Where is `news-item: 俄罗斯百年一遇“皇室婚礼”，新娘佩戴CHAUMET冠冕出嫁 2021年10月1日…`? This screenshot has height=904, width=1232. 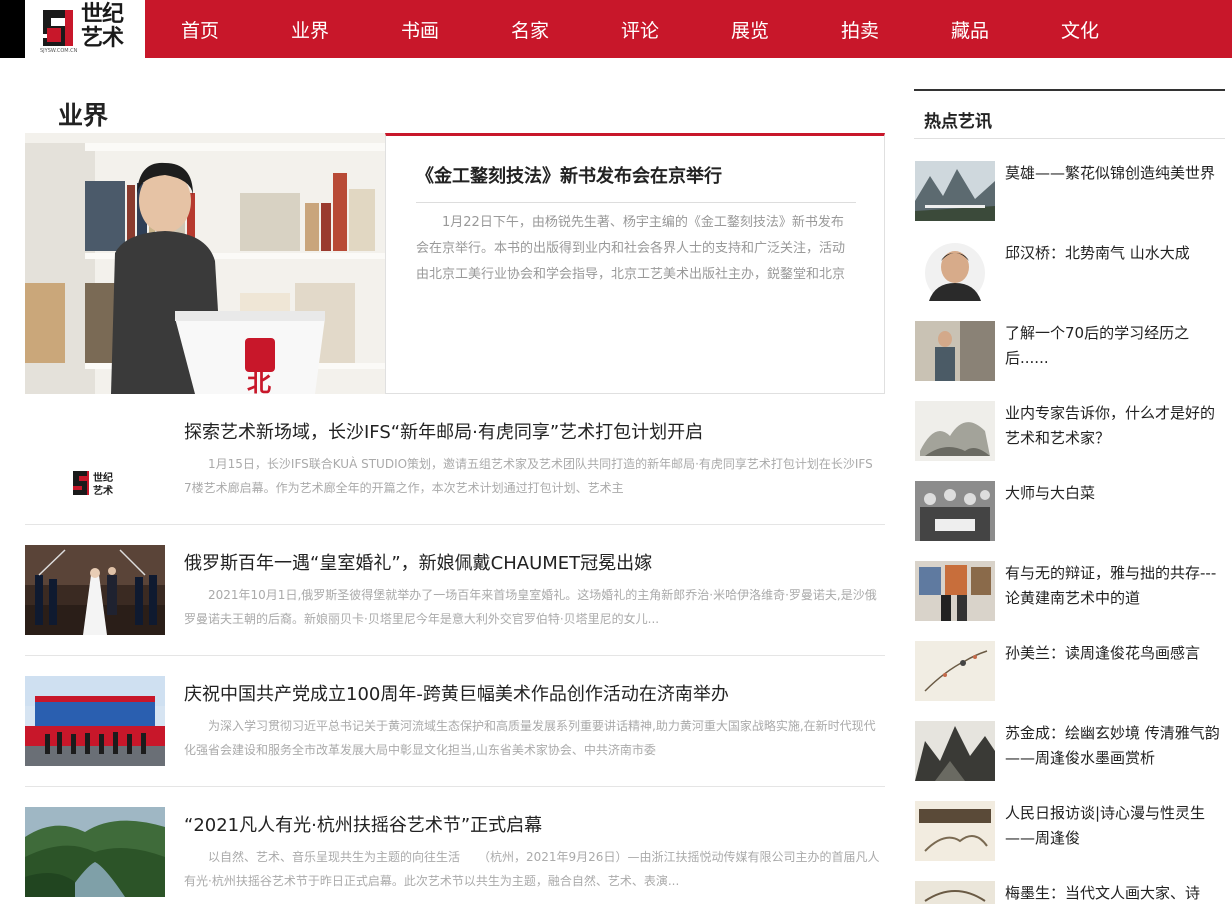
news-item: 俄罗斯百年一遇“皇室婚礼”，新娘佩戴CHAUMET冠冕出嫁 2021年10月1日… is located at coordinates (455, 590).